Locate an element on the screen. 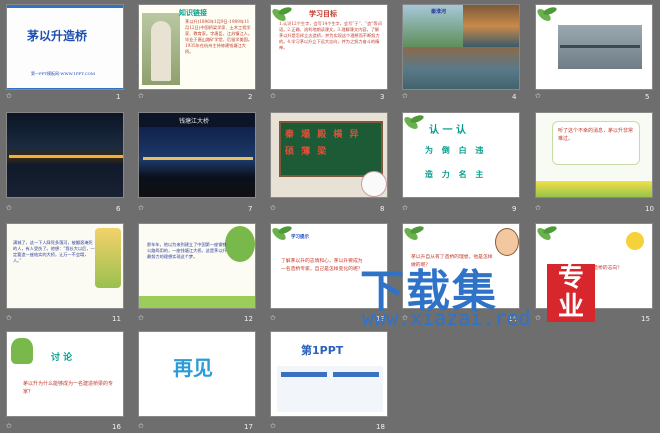  slide-number: 2 is located at coordinates (250, 97).